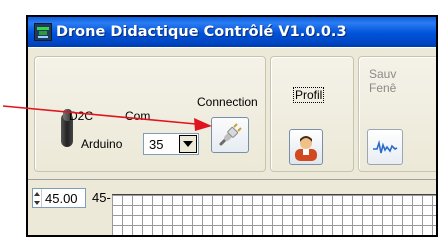  What do you see at coordinates (81, 116) in the screenshot?
I see `d2c-label: D2C` at bounding box center [81, 116].